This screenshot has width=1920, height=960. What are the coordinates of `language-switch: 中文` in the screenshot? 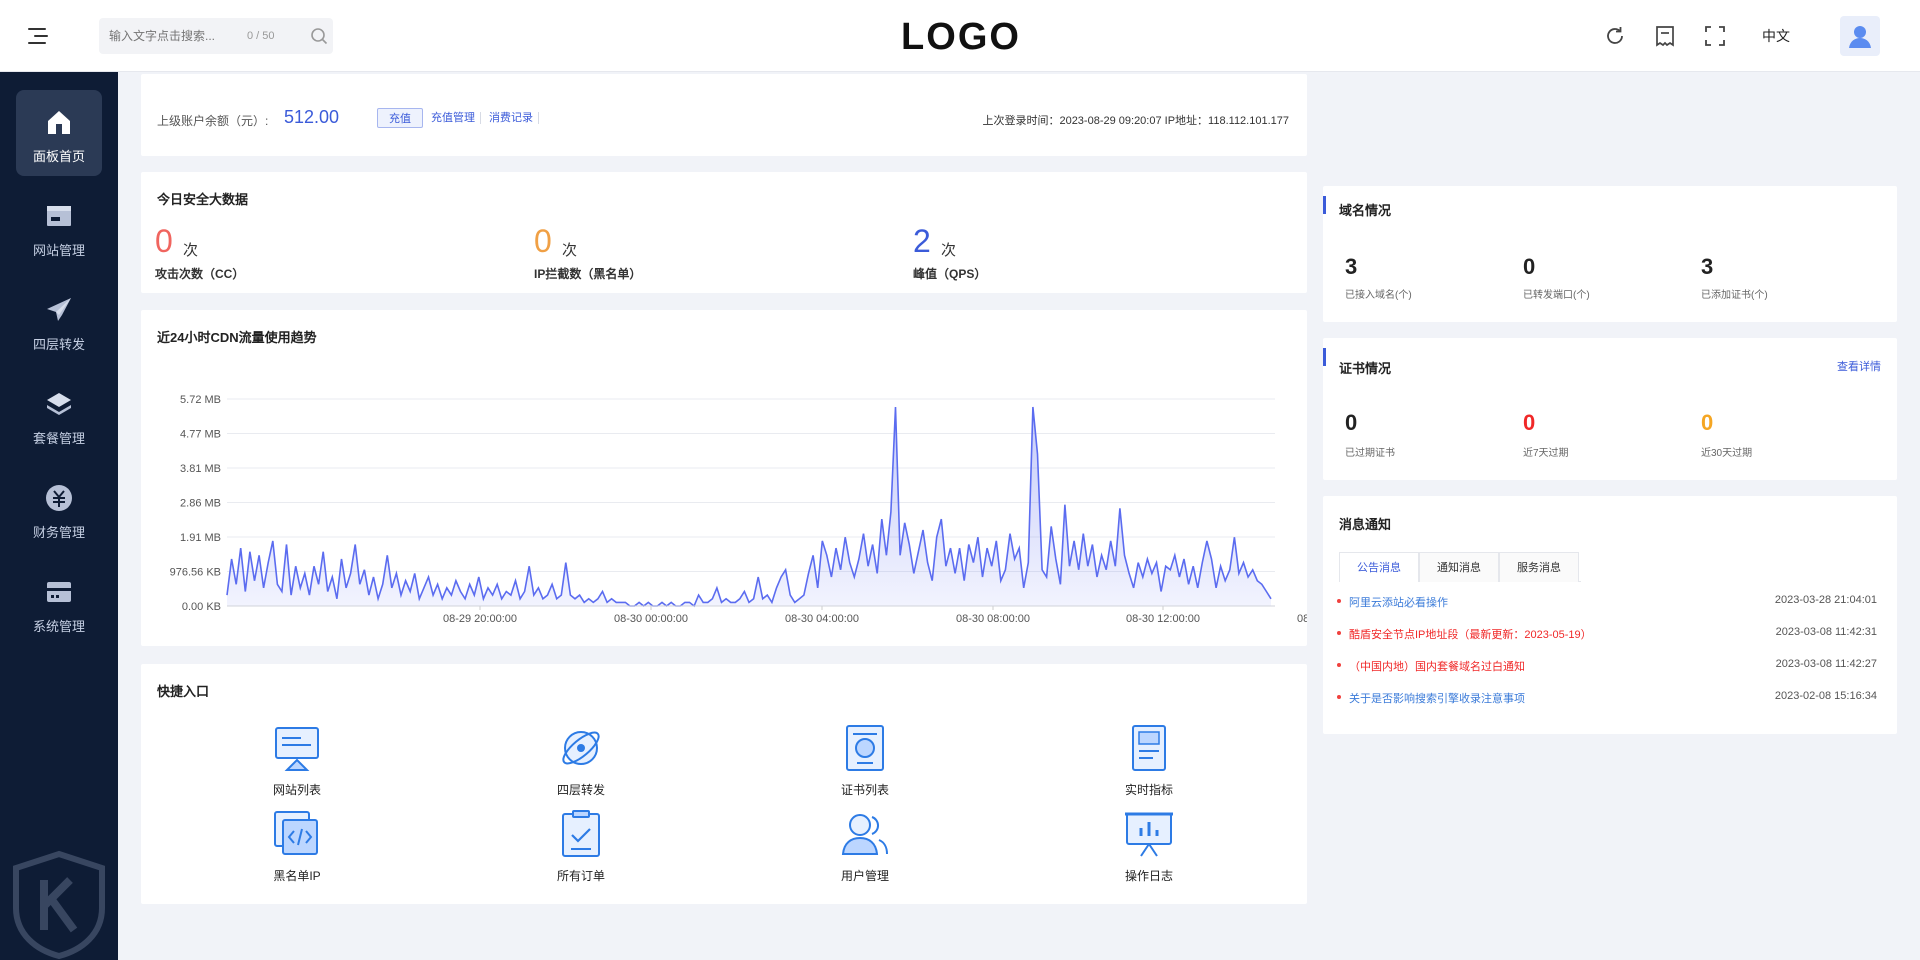 It's located at (1776, 36).